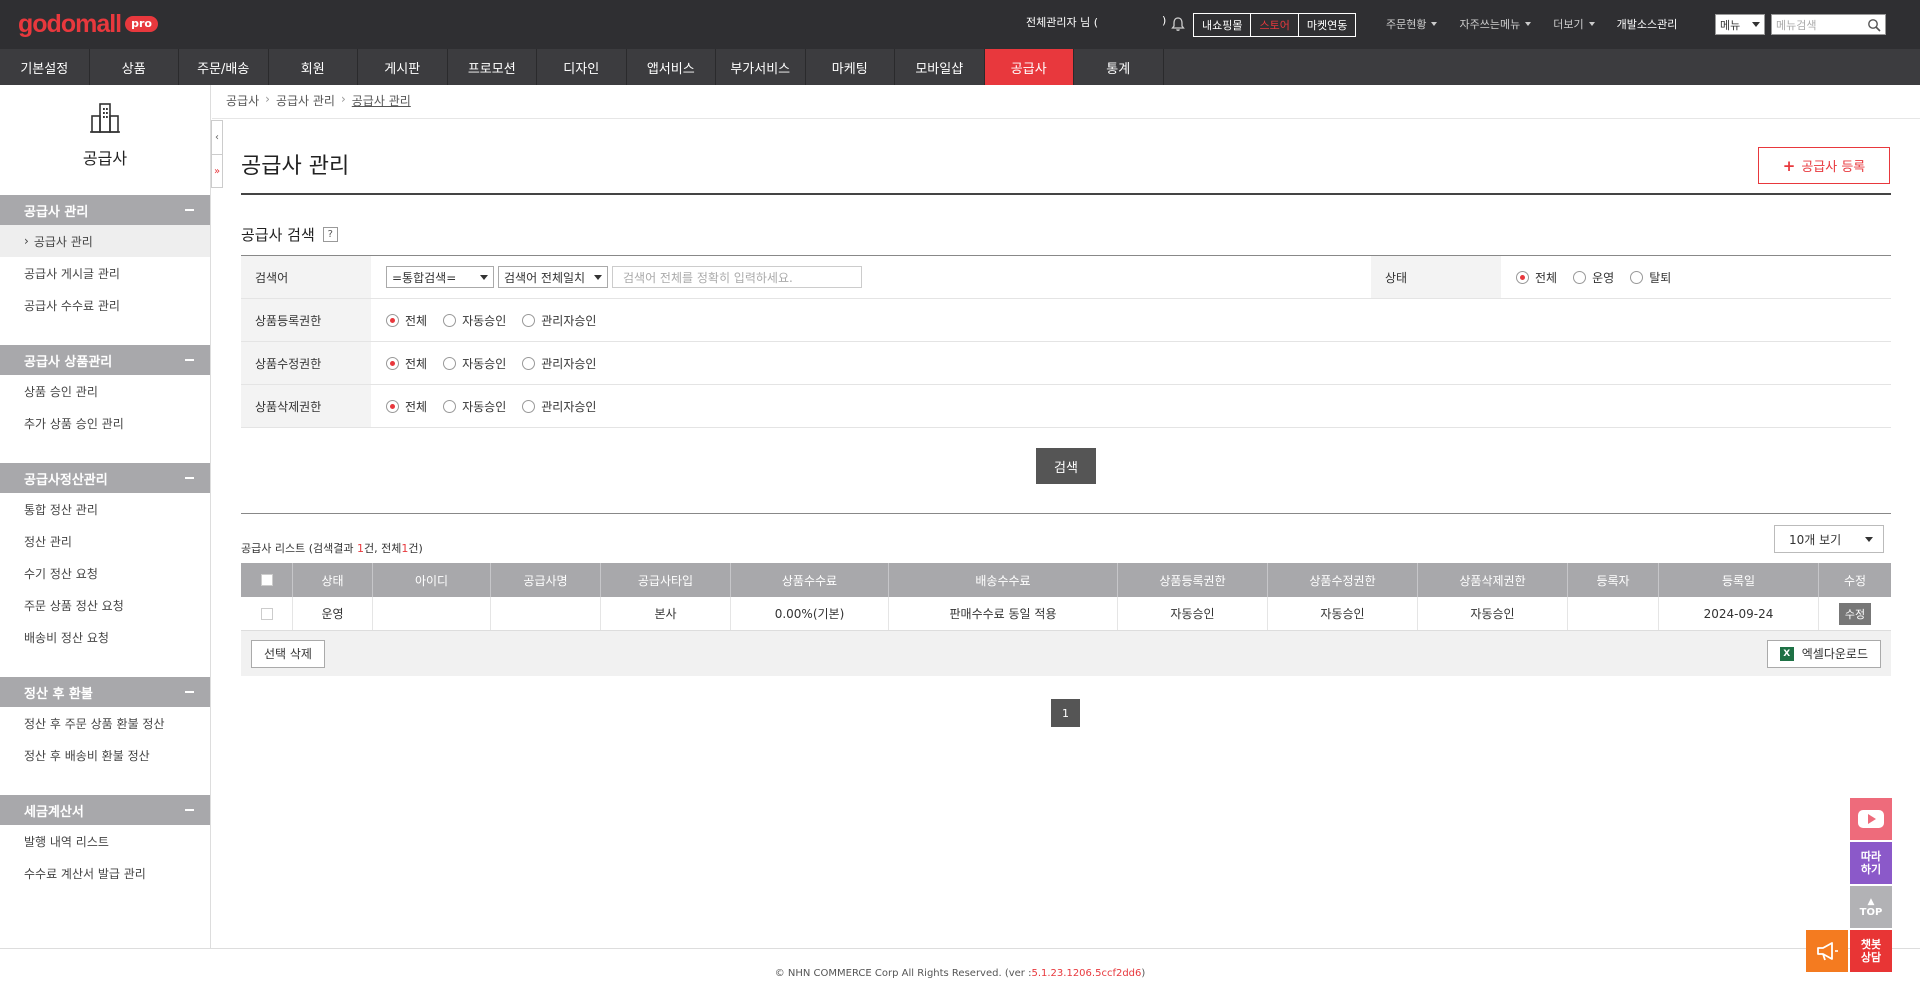 This screenshot has width=1920, height=998. What do you see at coordinates (45, 67) in the screenshot?
I see `nav-basic-settings: 기본설정` at bounding box center [45, 67].